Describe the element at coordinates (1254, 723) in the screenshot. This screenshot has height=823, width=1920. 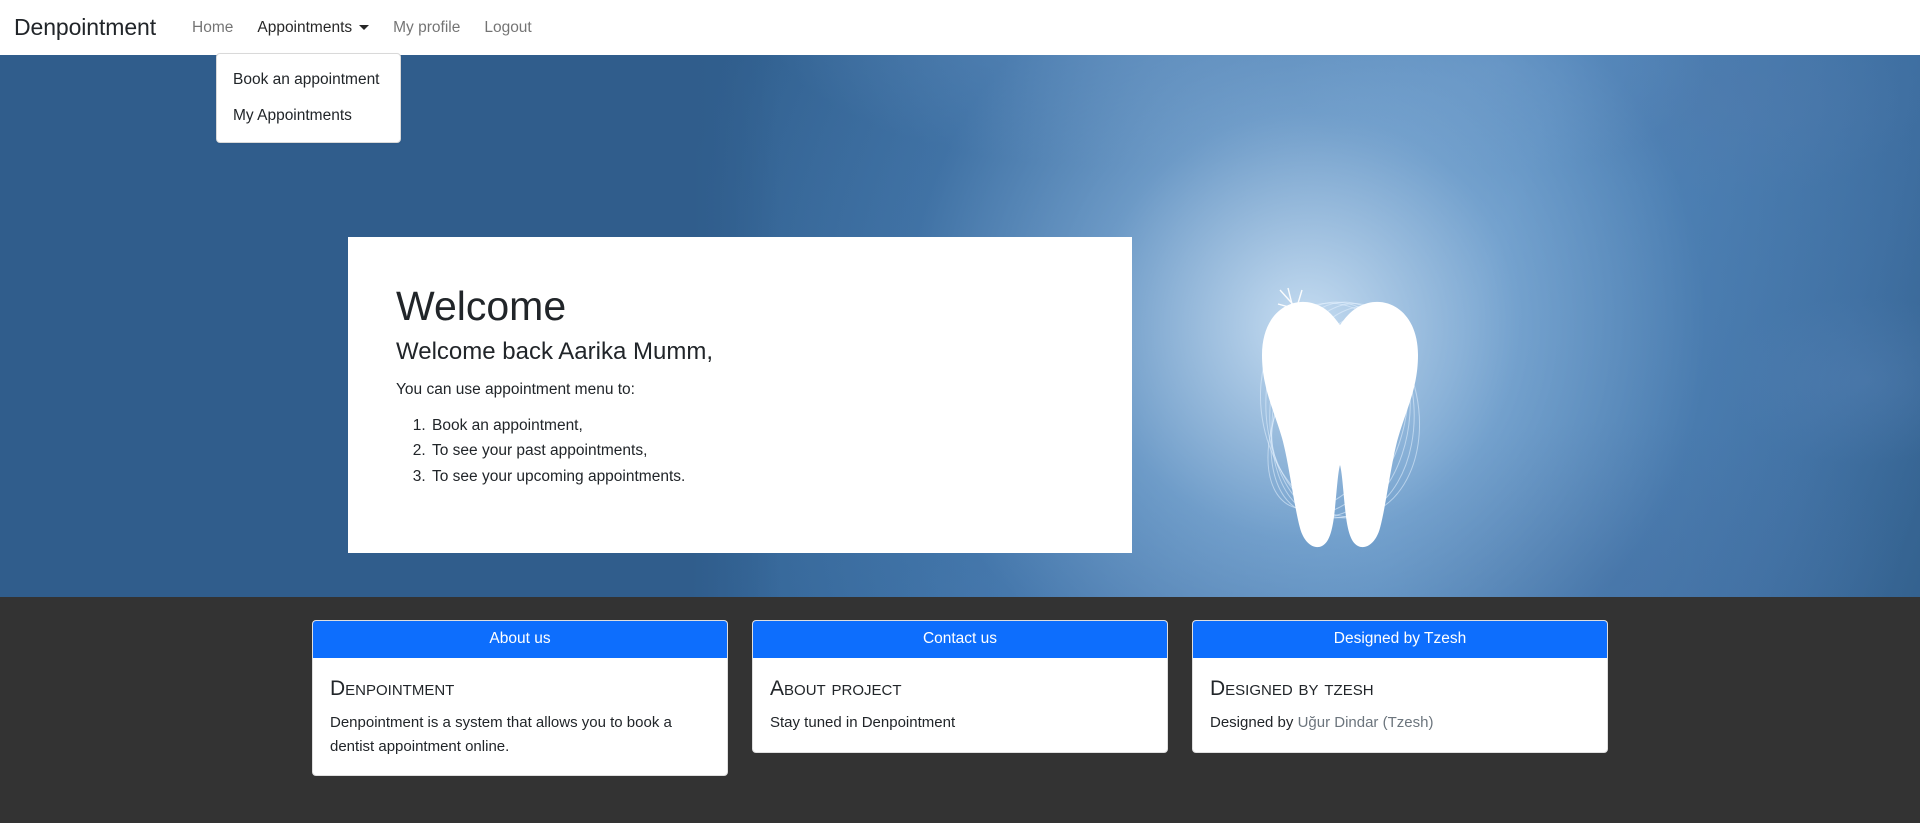
I see `designed-by-prefix: Designed by` at that location.